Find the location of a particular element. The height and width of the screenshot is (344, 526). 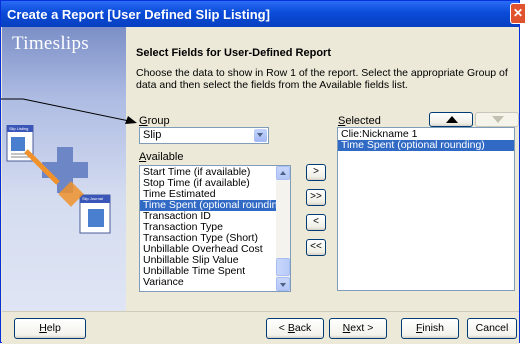

chevron-down-icon is located at coordinates (260, 135).